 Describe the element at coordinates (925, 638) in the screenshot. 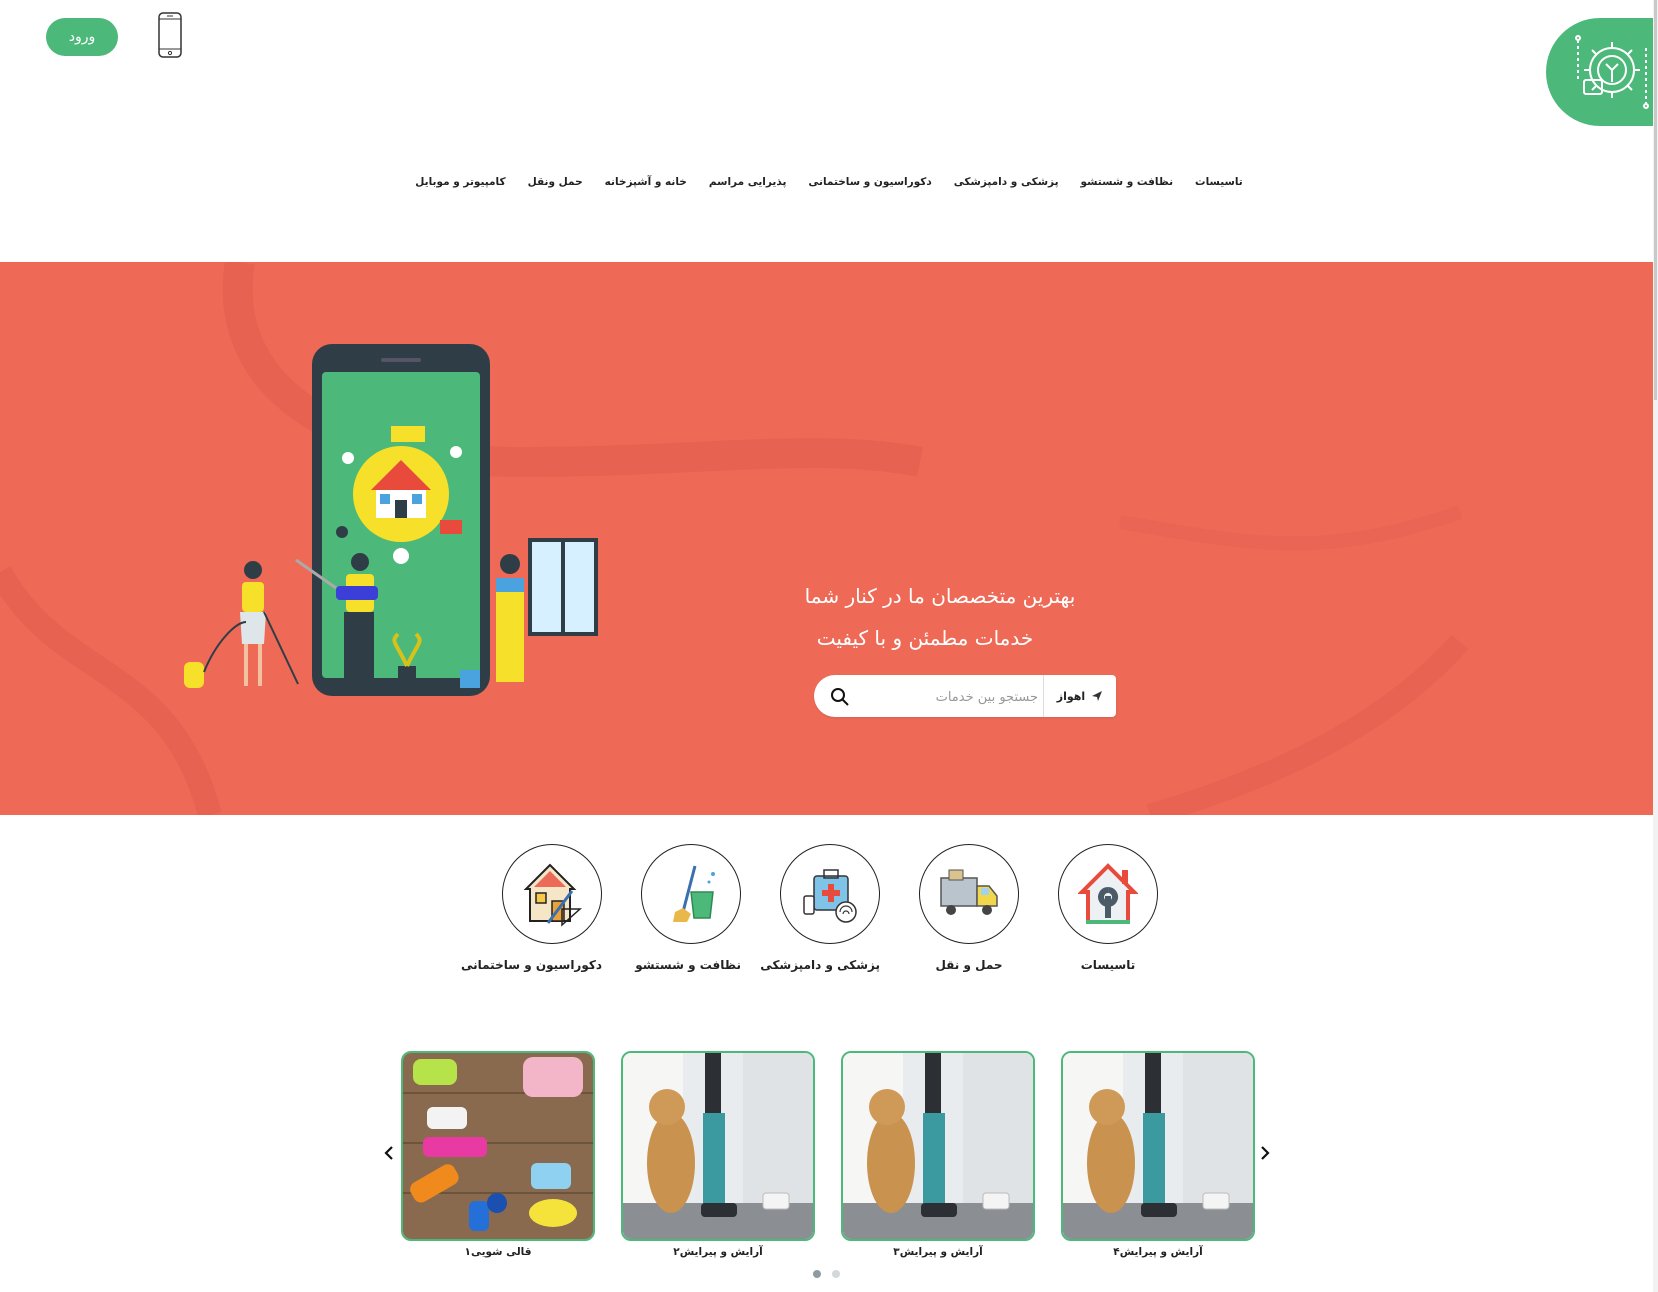

I see `hero-subheadline: خدمات مطمئن و با کیفیت` at that location.